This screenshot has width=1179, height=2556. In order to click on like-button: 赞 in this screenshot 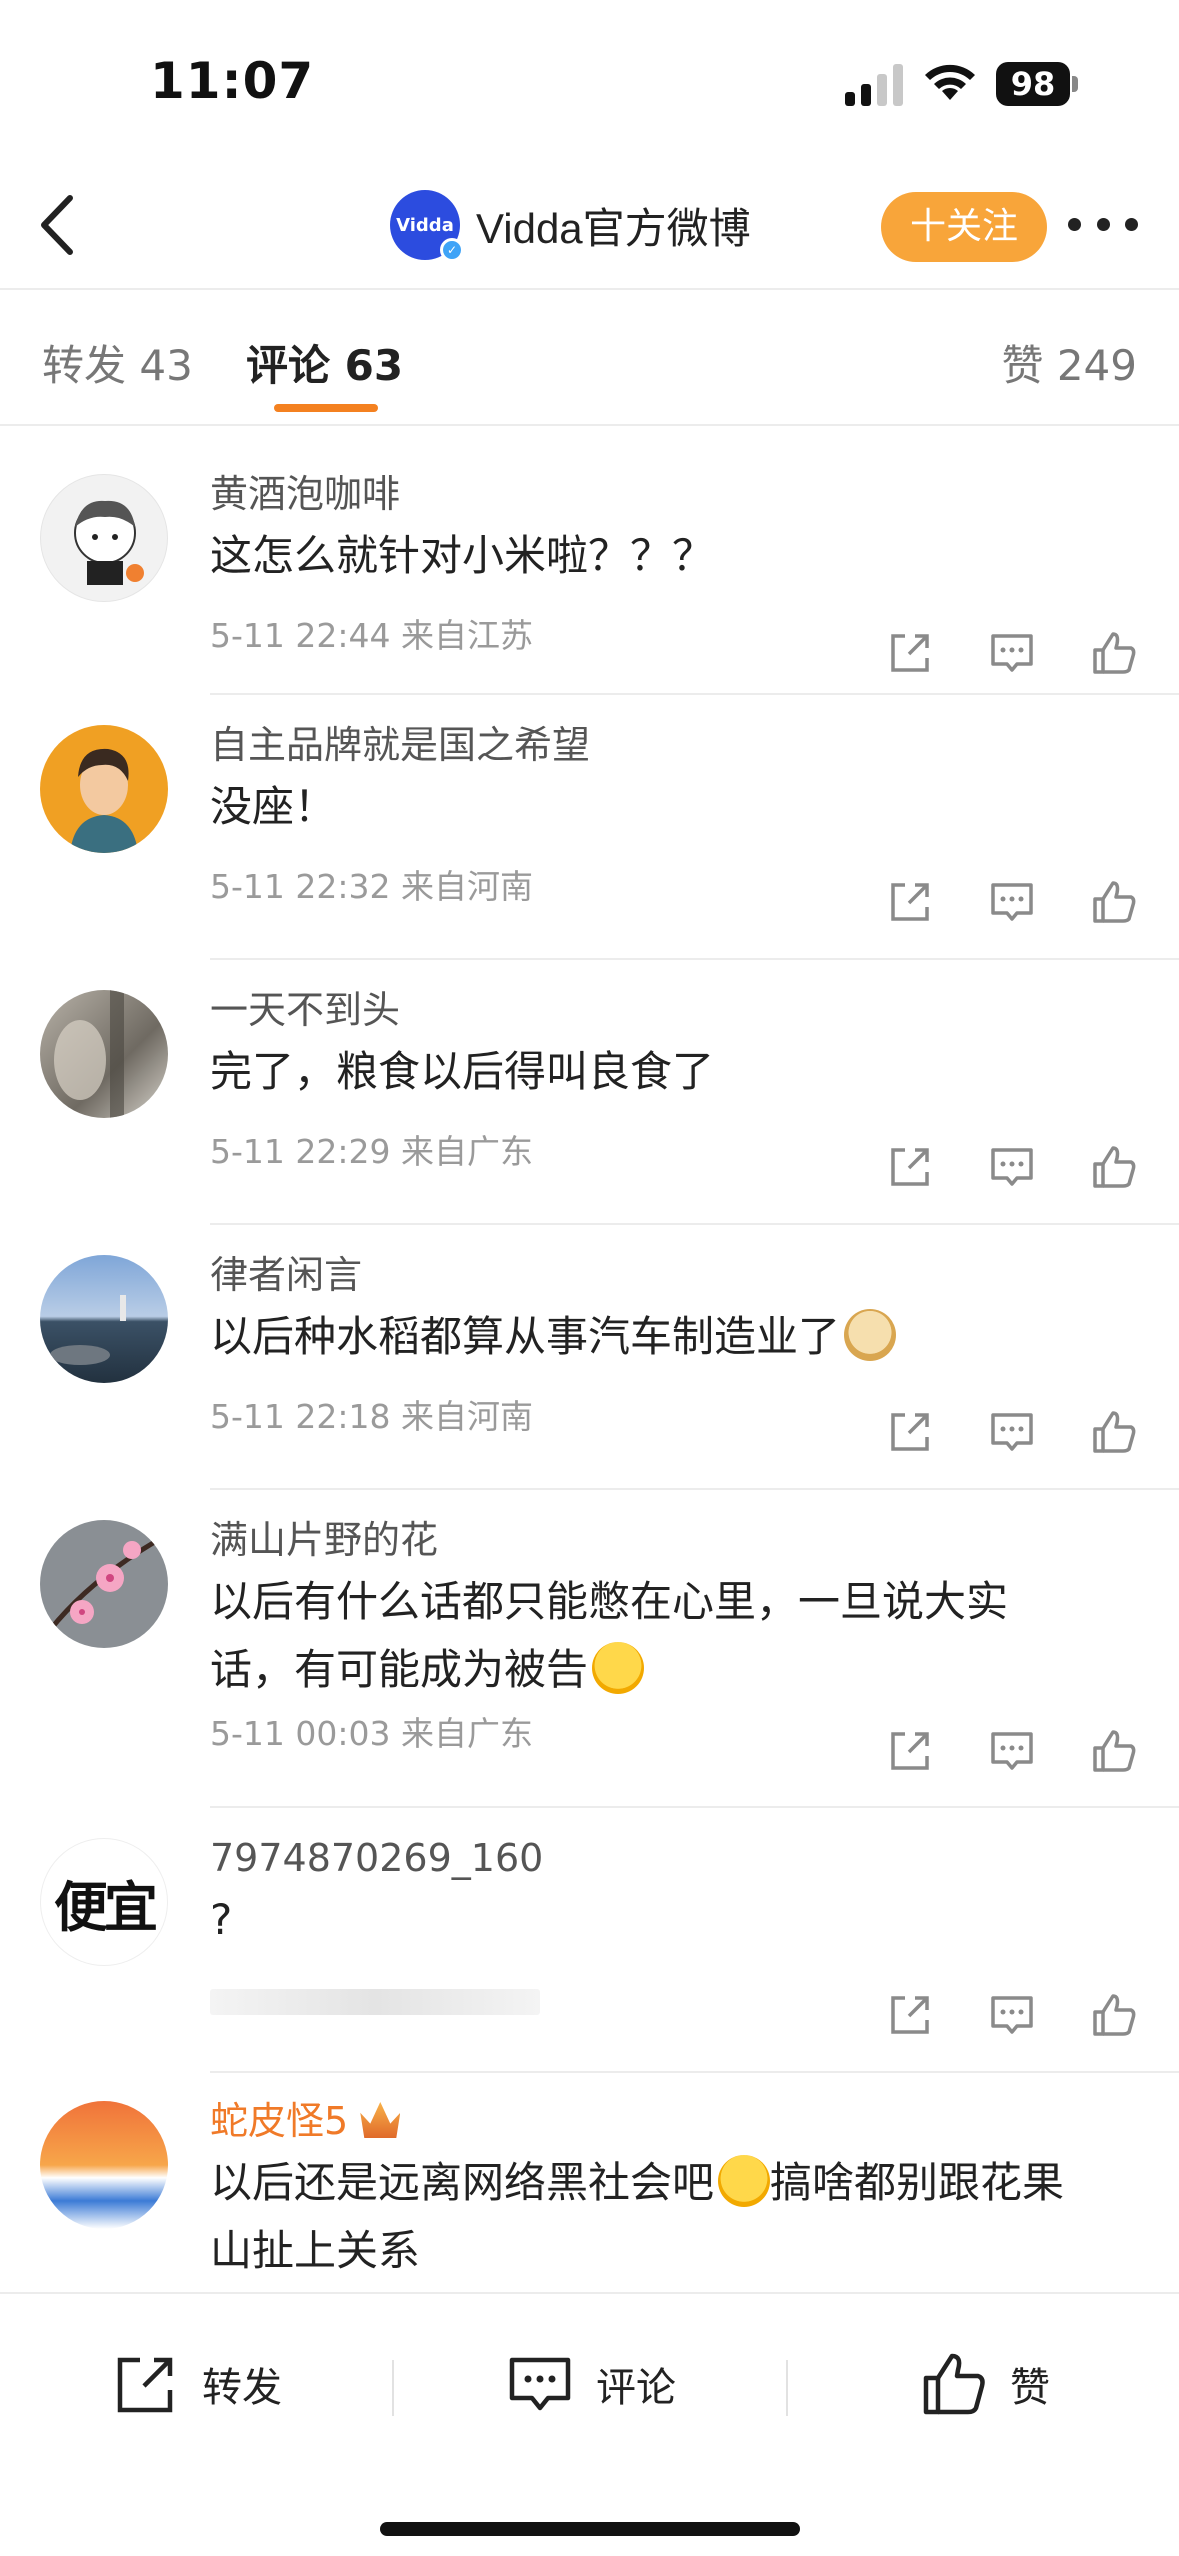, I will do `click(985, 2384)`.